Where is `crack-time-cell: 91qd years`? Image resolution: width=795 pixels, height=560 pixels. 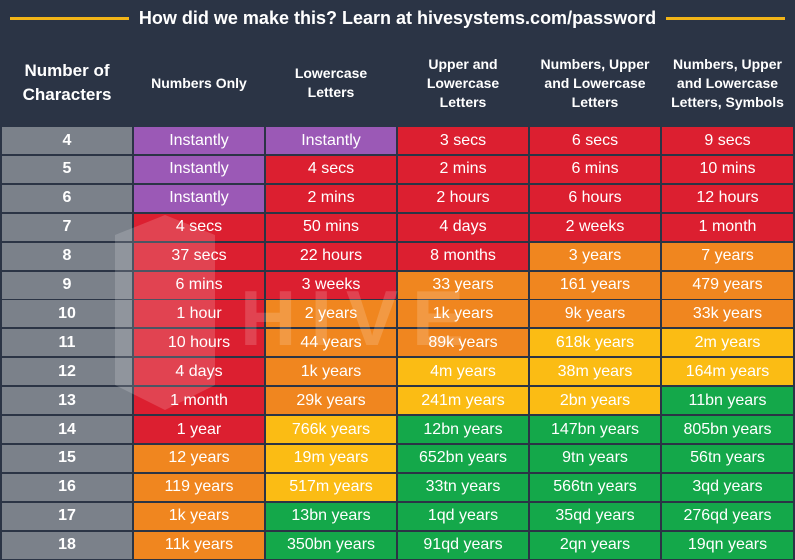
crack-time-cell: 91qd years is located at coordinates (463, 545).